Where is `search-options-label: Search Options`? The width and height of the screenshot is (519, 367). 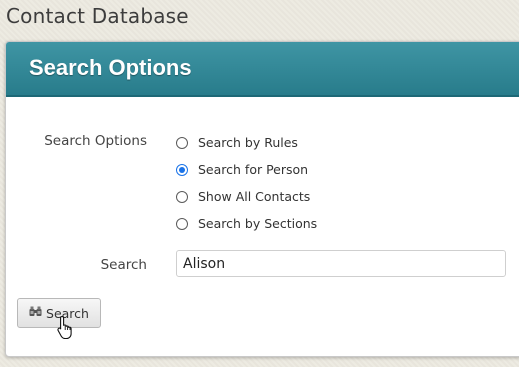 search-options-label: Search Options is located at coordinates (95, 141).